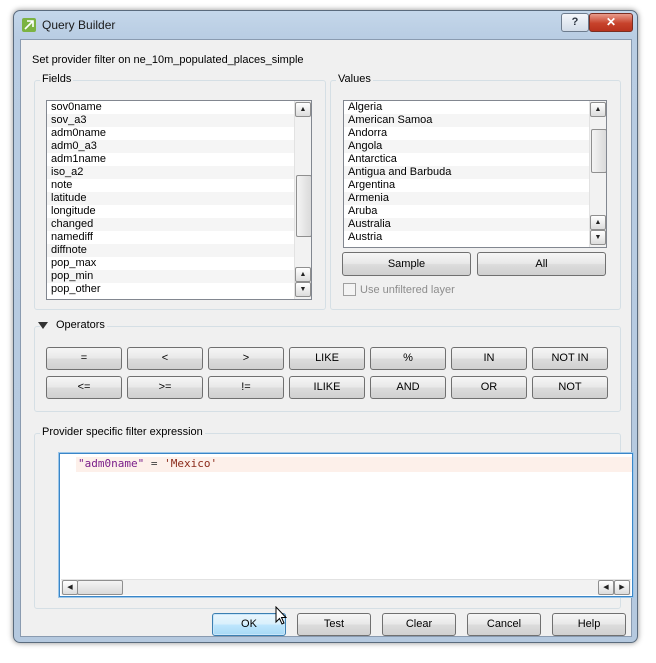 The height and width of the screenshot is (663, 656). Describe the element at coordinates (165, 387) in the screenshot. I see `operator-button: >=` at that location.